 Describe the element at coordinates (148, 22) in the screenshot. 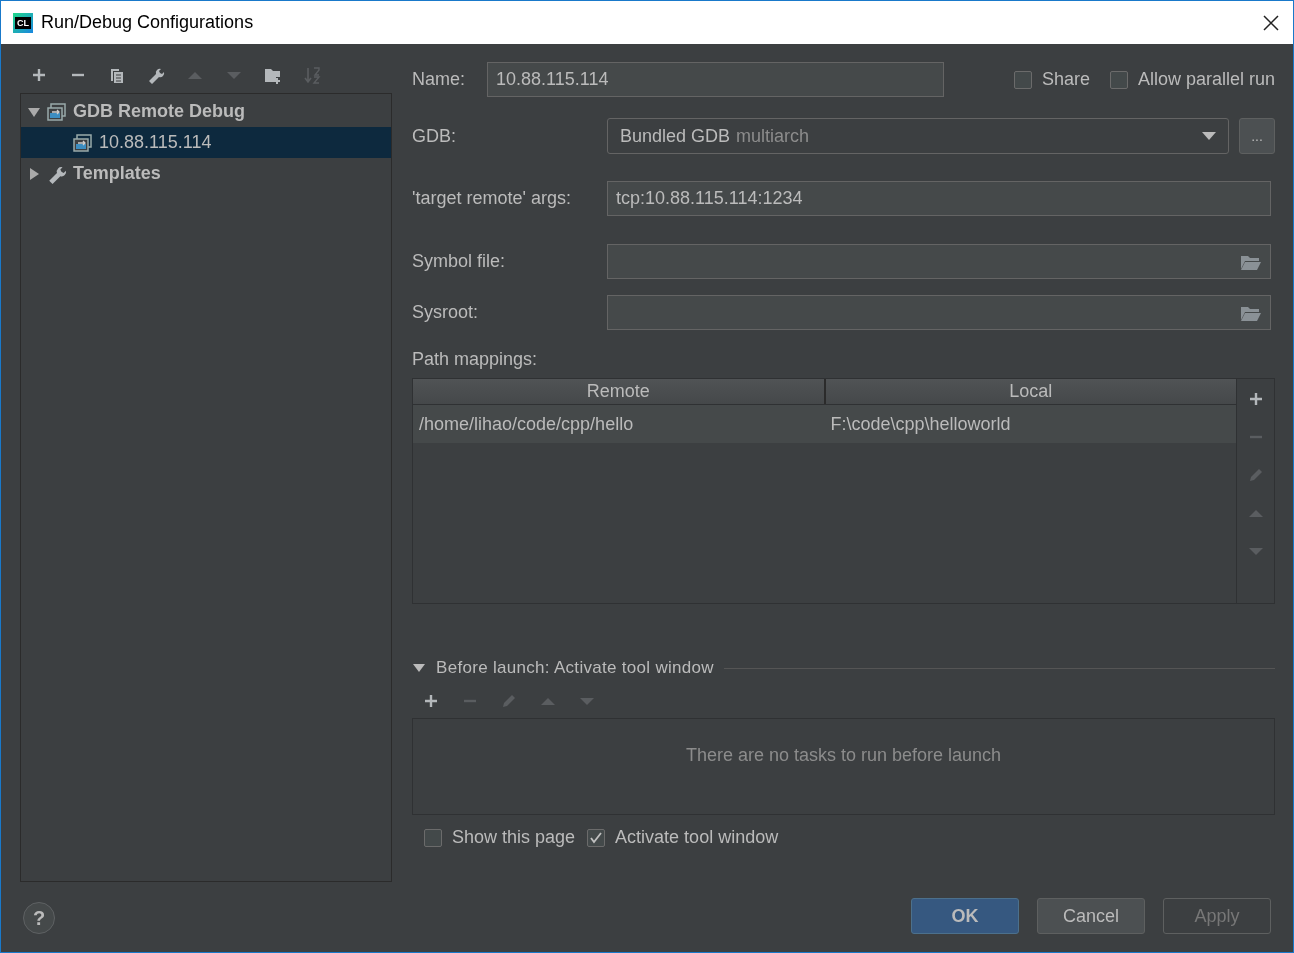

I see `window-title: Run/Debug Configurations` at that location.